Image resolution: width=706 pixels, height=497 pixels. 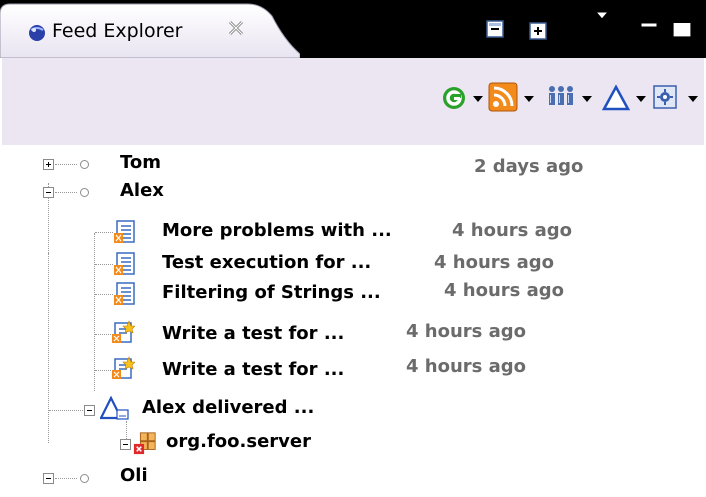 I want to click on expand-all-icon, so click(x=538, y=31).